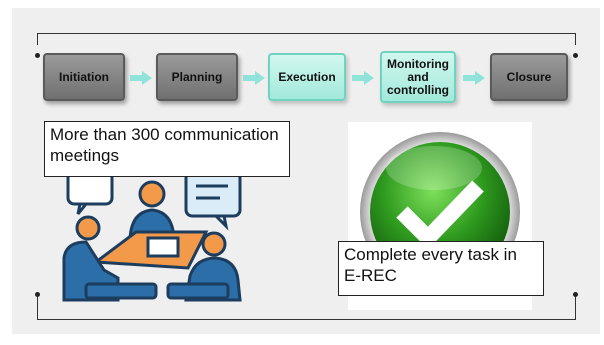 Image resolution: width=604 pixels, height=345 pixels. I want to click on frame-bottom-right-tick, so click(575, 308).